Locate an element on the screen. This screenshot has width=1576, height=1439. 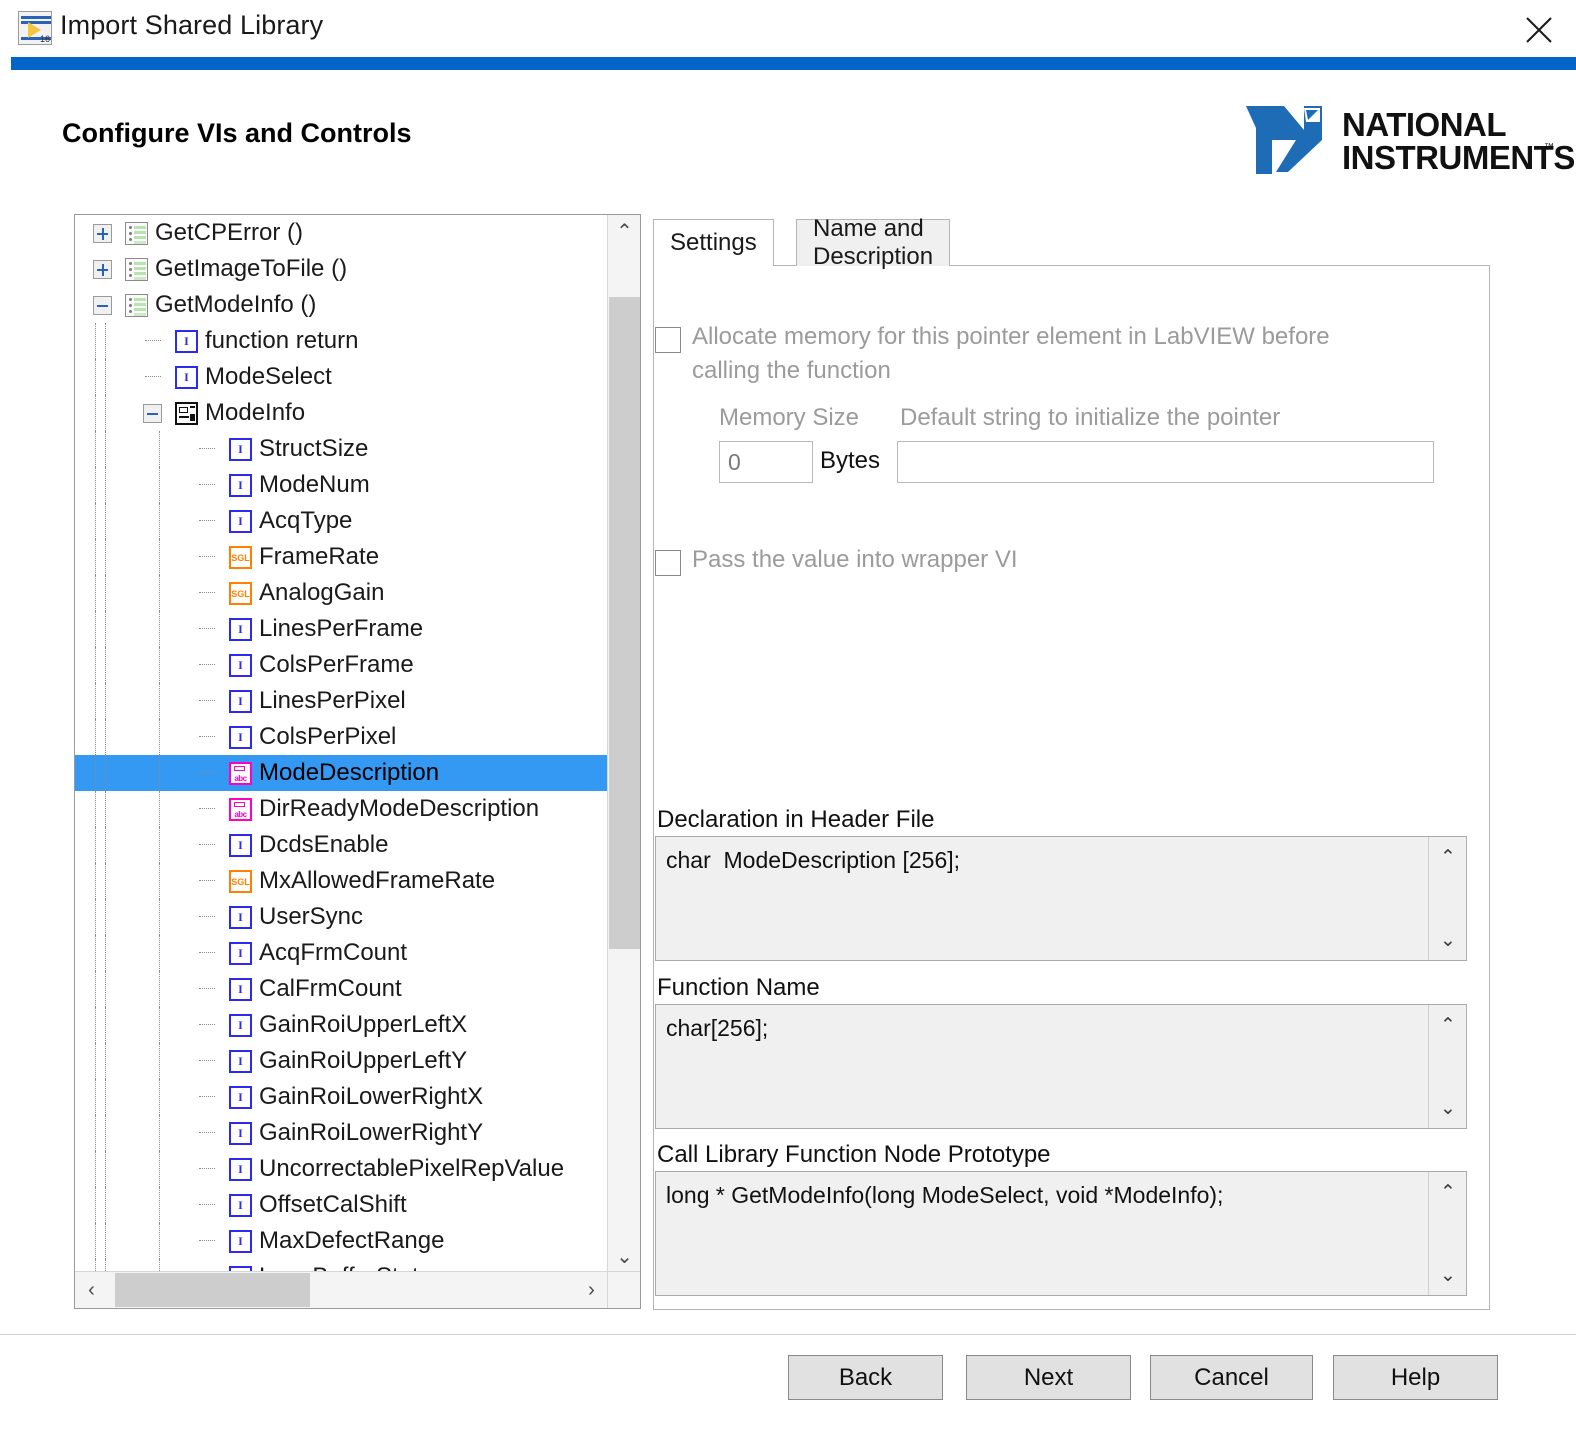
tree-item: I CalFrmCount is located at coordinates (341, 989).